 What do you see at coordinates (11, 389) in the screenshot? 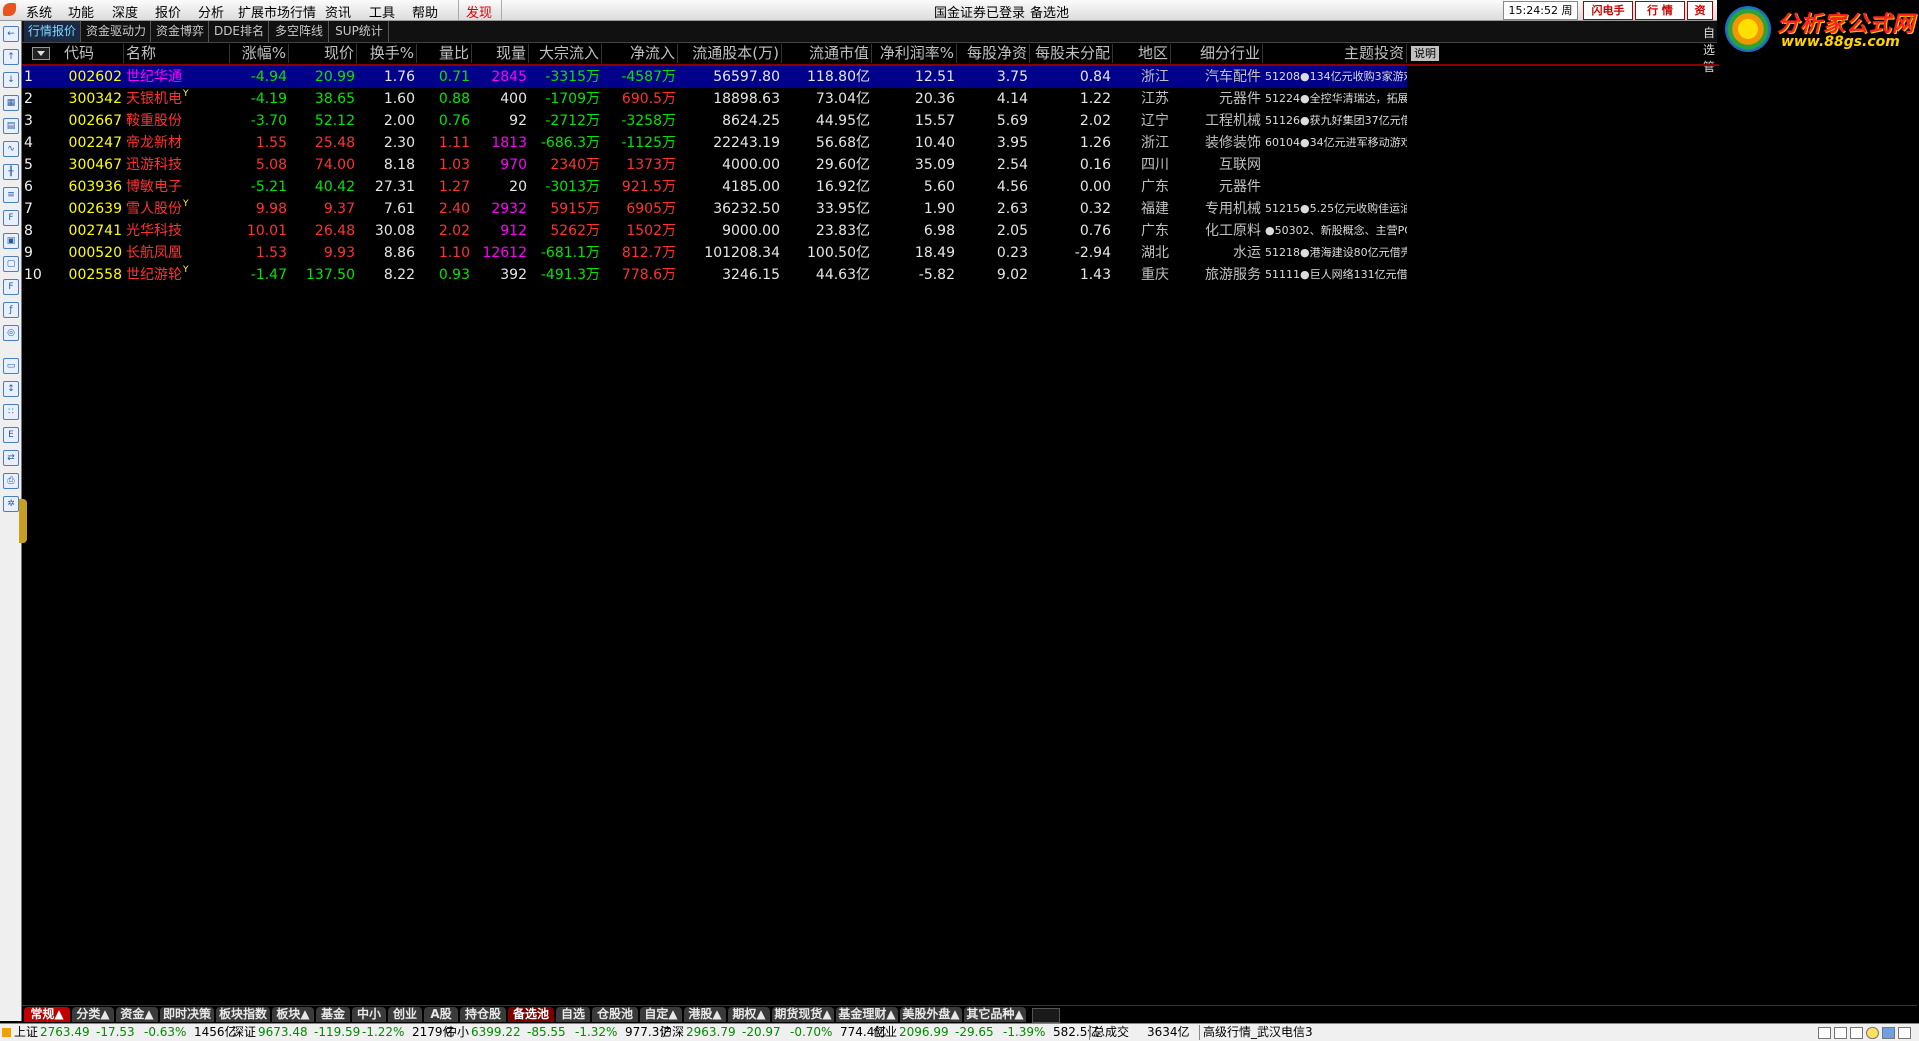
I see `sort-icon: ↕` at bounding box center [11, 389].